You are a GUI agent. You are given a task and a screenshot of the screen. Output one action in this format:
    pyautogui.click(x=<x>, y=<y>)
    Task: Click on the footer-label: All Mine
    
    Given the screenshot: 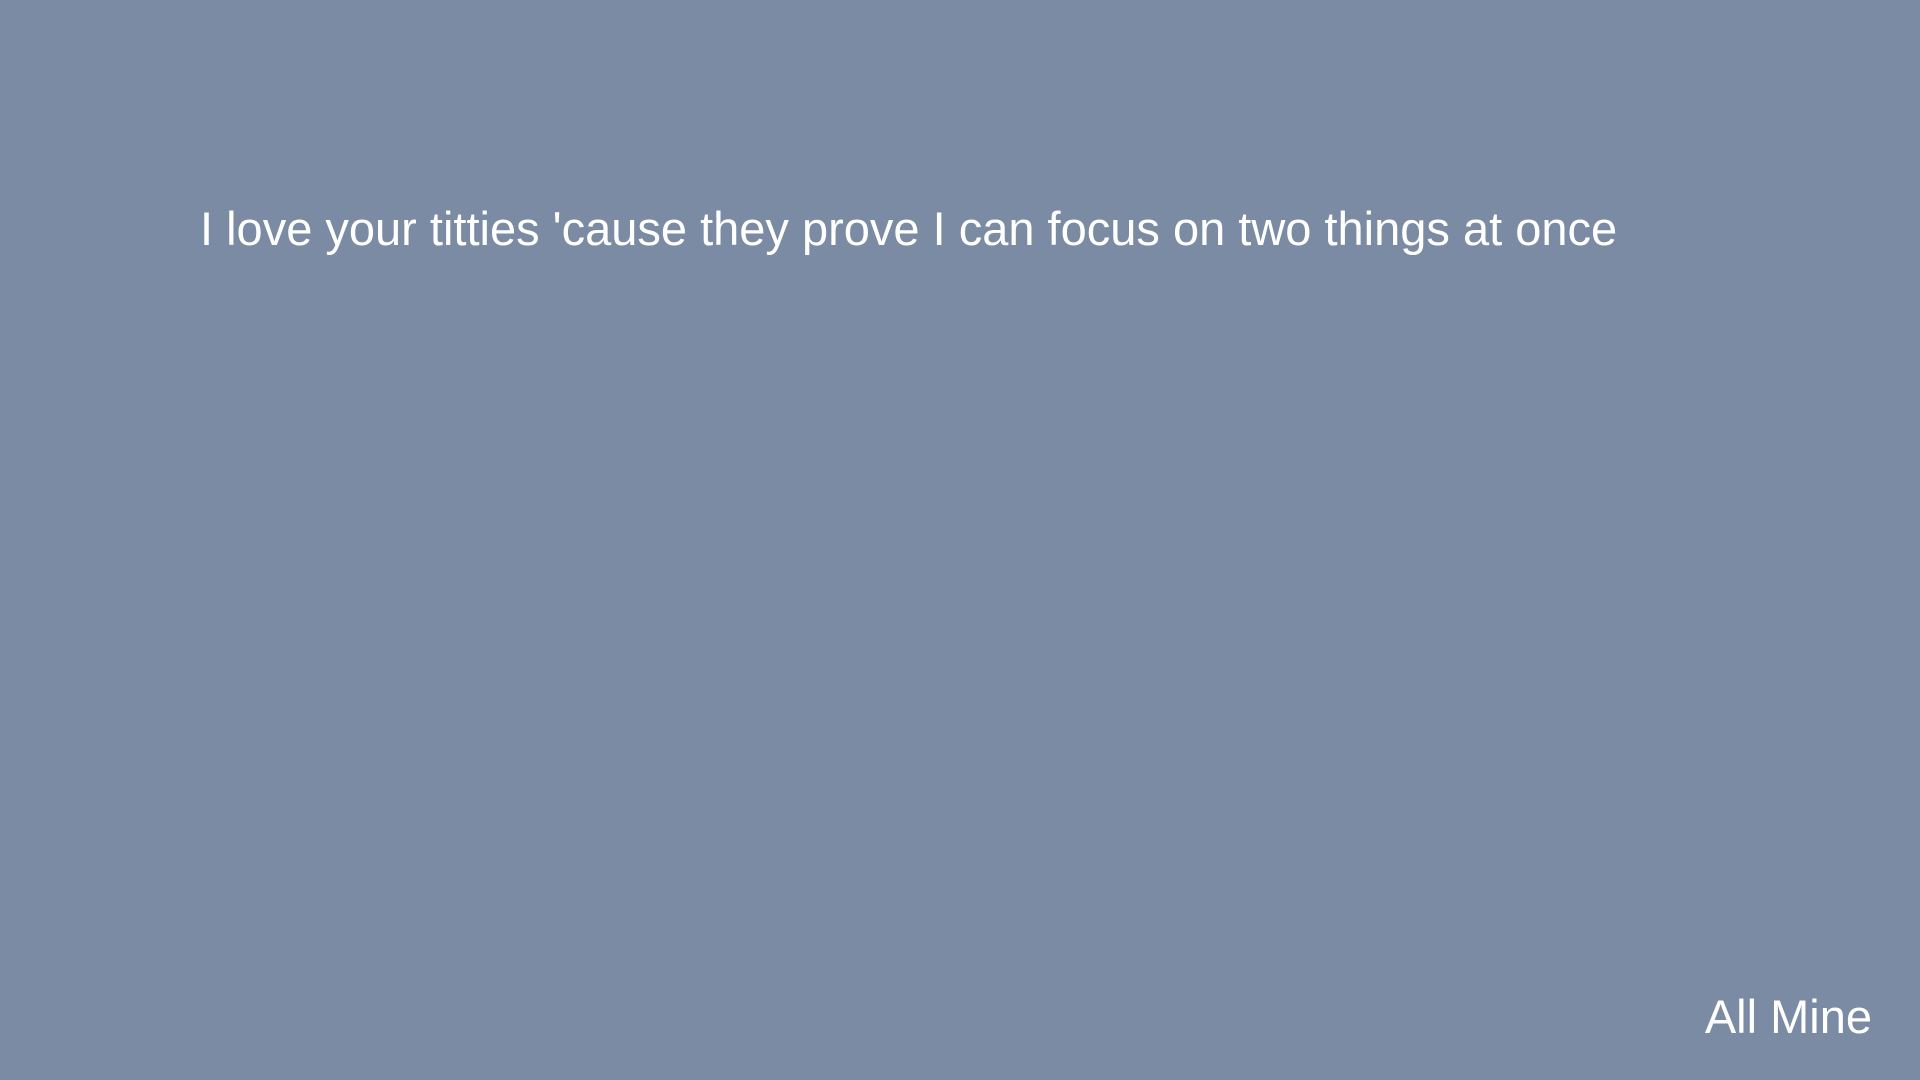 What is the action you would take?
    pyautogui.click(x=1788, y=1016)
    